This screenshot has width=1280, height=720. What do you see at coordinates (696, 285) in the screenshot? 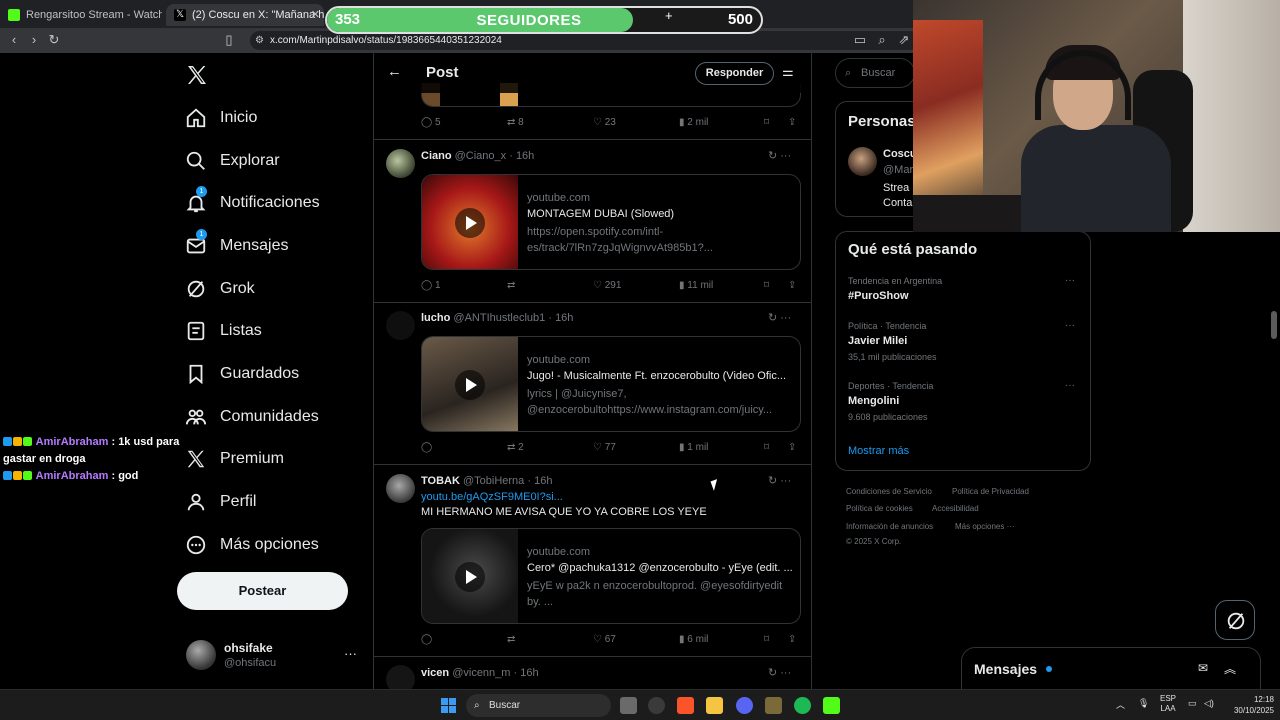
I see `views-icon: ▮ 11 mil` at bounding box center [696, 285].